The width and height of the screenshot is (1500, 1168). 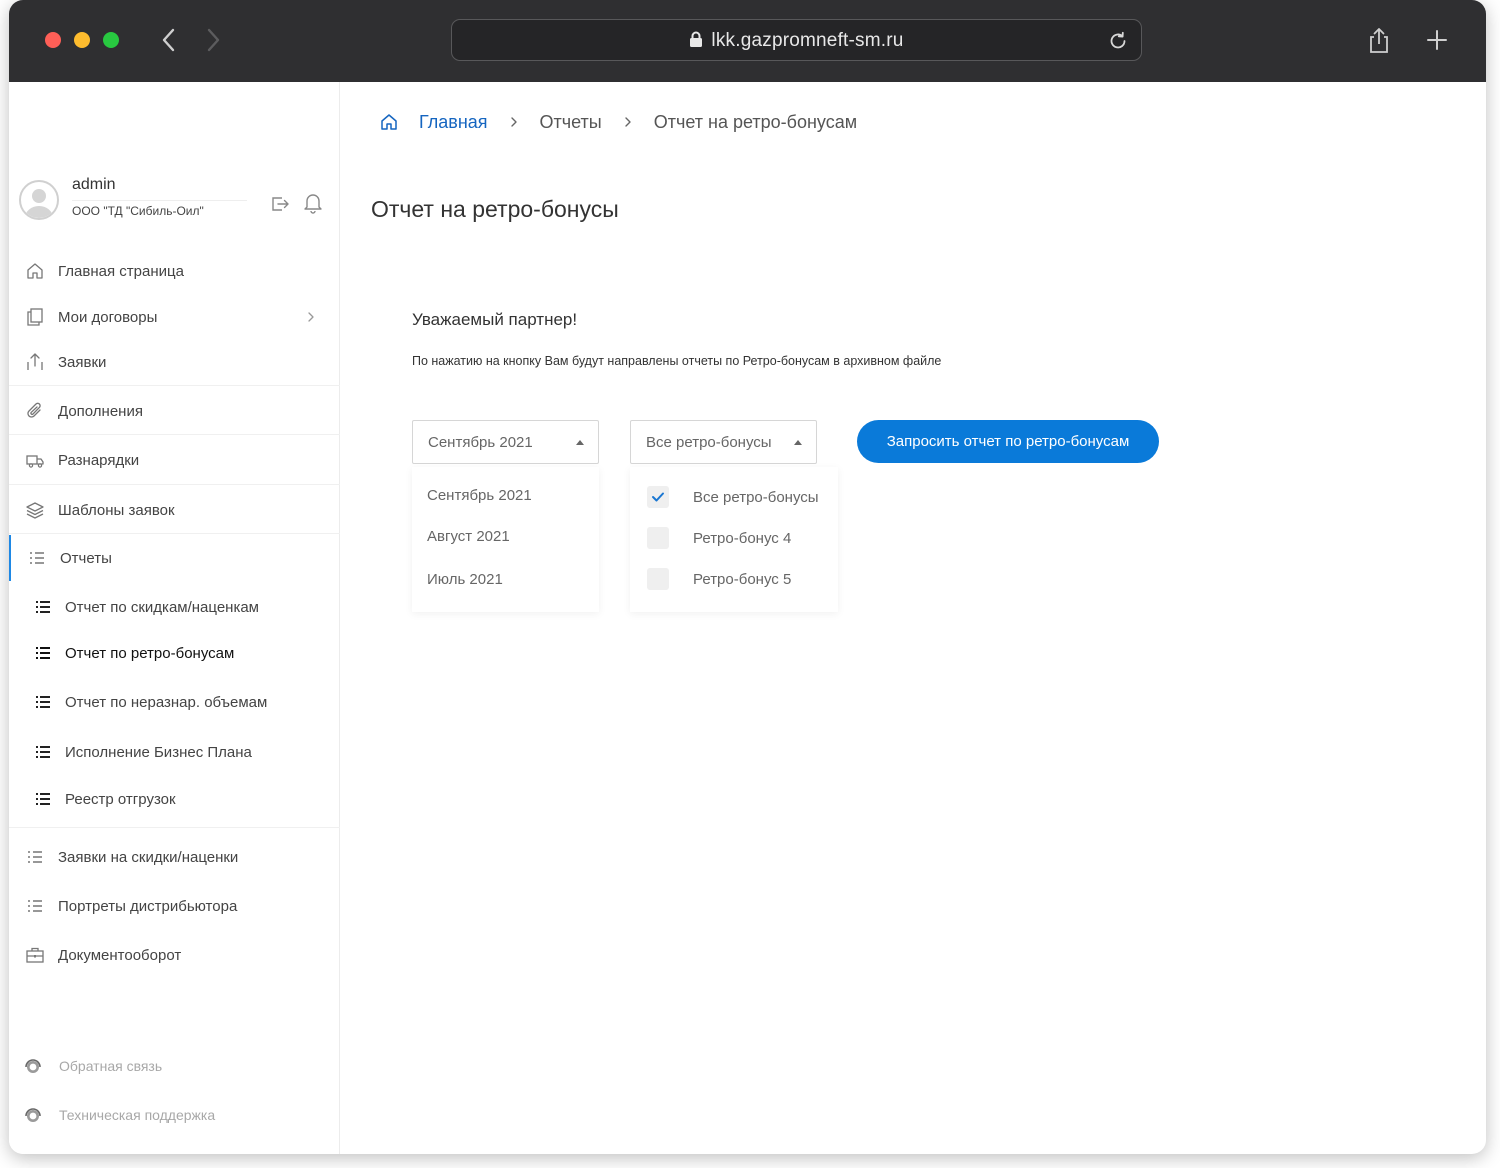 What do you see at coordinates (82, 40) in the screenshot?
I see `minimize-window-button` at bounding box center [82, 40].